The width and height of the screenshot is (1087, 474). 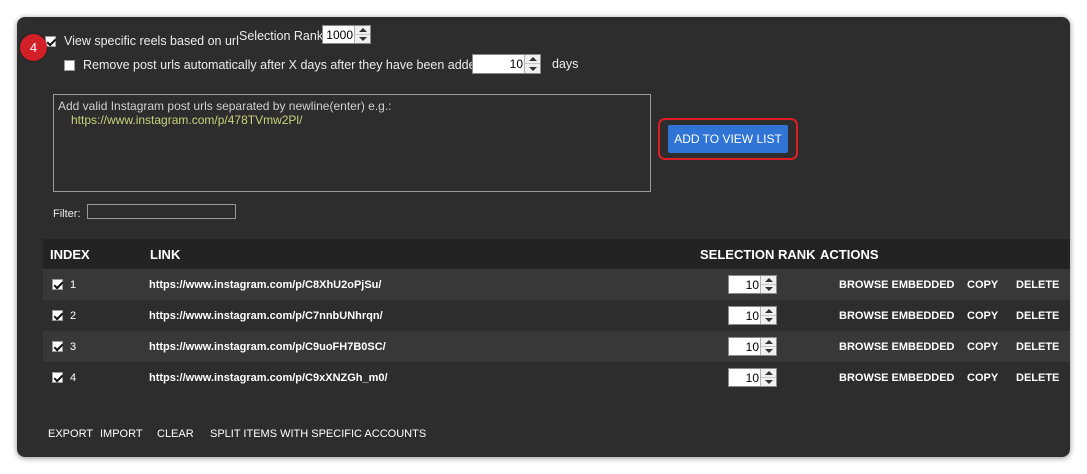 What do you see at coordinates (69, 65) in the screenshot?
I see `remove-after-checkbox` at bounding box center [69, 65].